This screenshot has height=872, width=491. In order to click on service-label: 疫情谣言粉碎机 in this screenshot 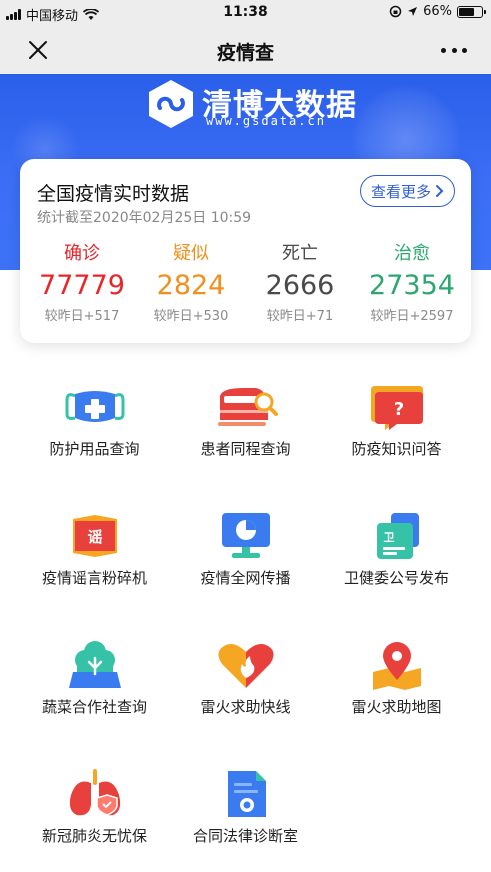, I will do `click(94, 578)`.